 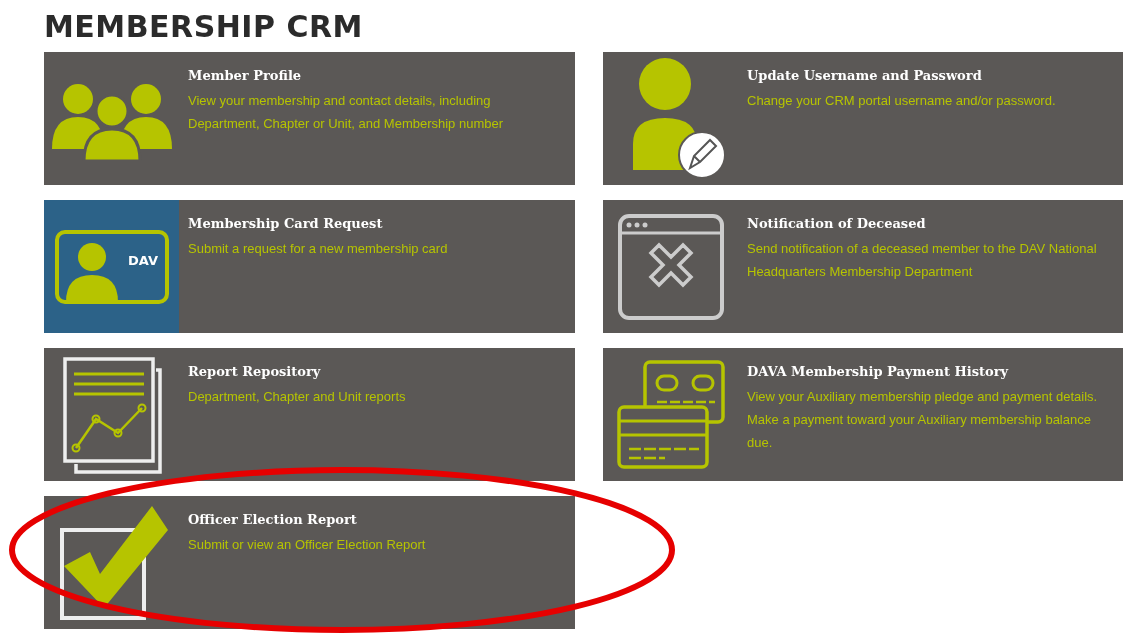 I want to click on card-title: DAVA Membership Payment History, so click(x=878, y=372).